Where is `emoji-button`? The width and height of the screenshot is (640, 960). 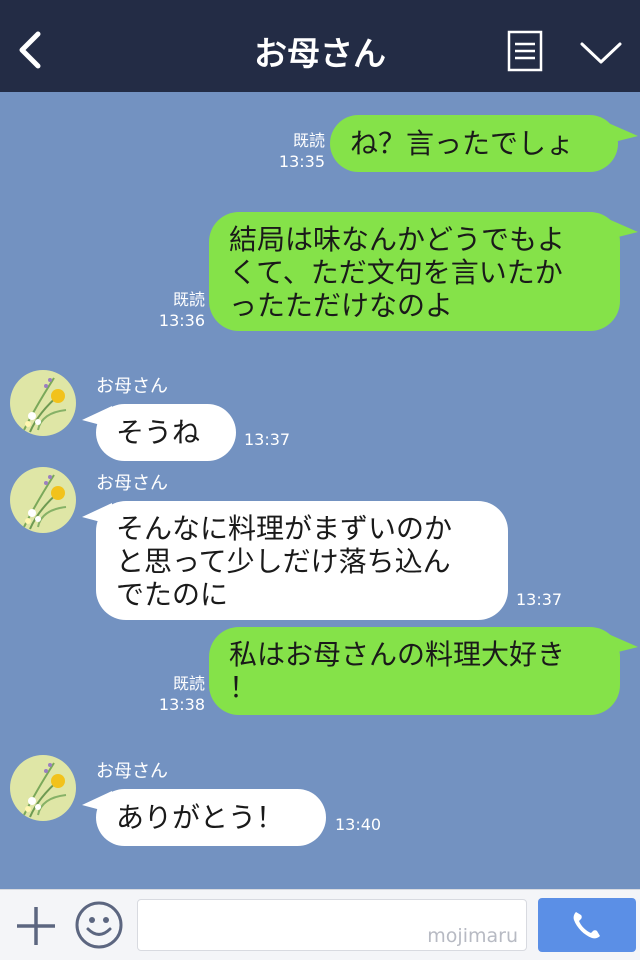 emoji-button is located at coordinates (99, 925).